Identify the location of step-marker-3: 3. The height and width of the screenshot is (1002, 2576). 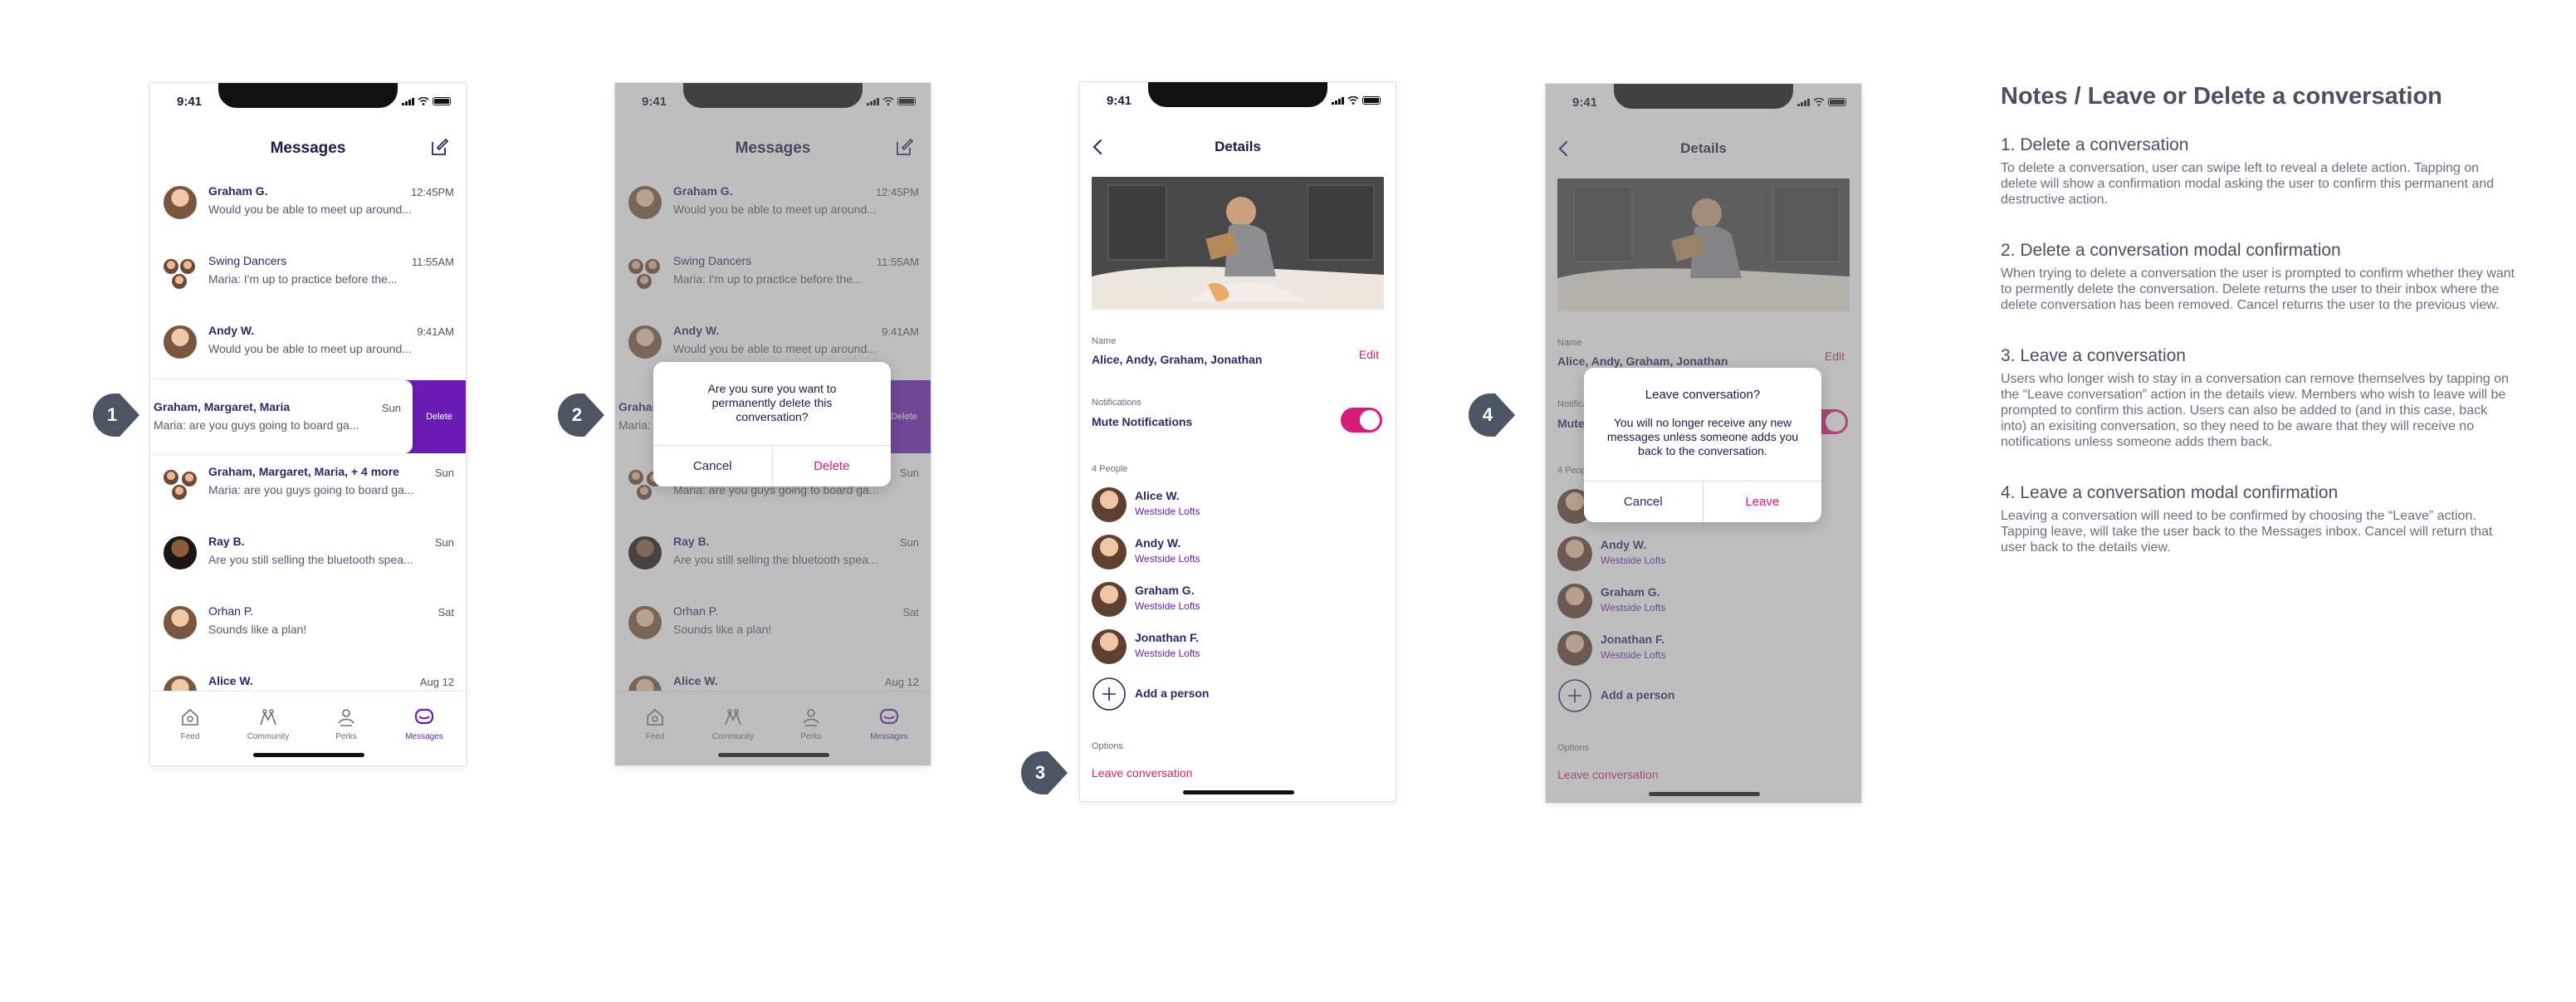
(1044, 773).